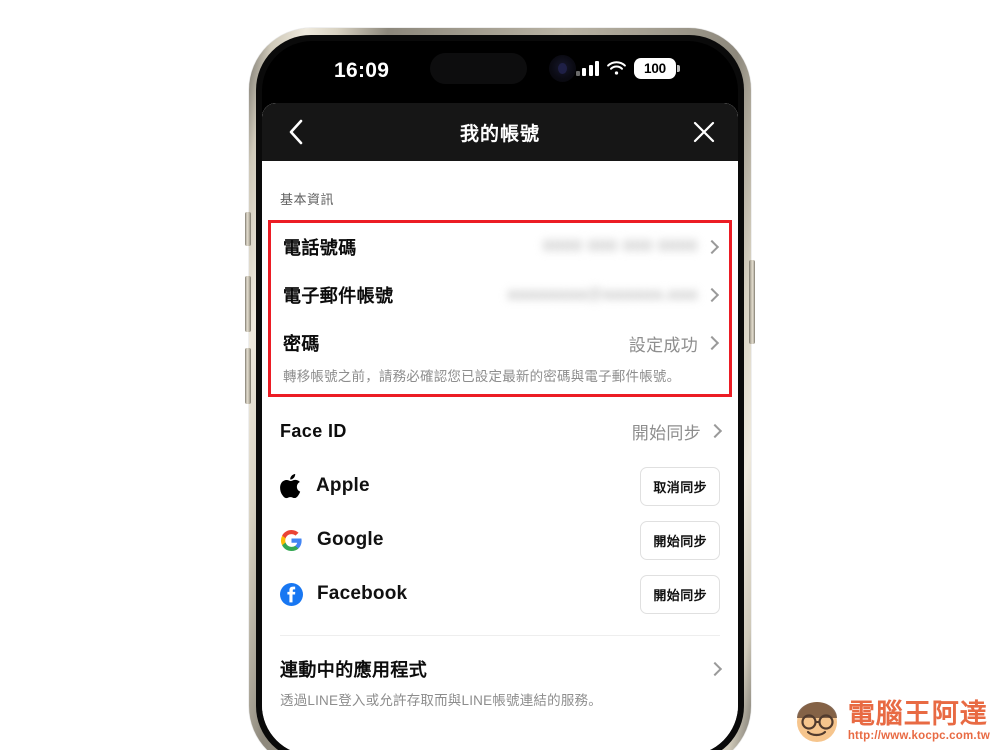 The image size is (1000, 750). I want to click on status-bar: 16:09 100, so click(500, 72).